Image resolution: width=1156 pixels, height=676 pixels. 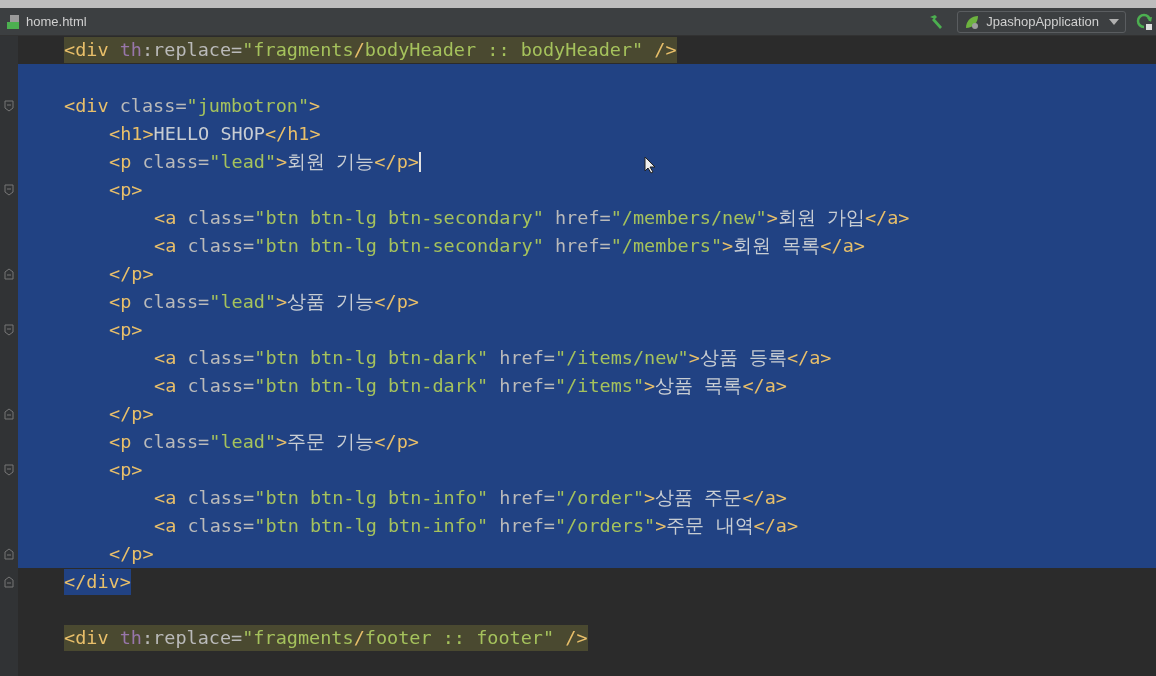 I want to click on code-line: <a class="btn btn-lg btn-dark" href="/items/new">상품 등록</a>, so click(x=493, y=358).